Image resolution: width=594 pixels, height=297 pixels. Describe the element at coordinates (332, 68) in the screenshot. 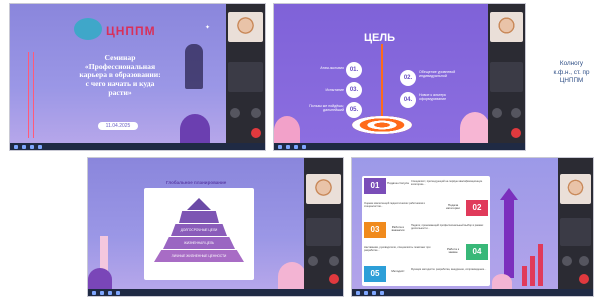

I see `goal-text-1: Атим-зыльвио` at that location.